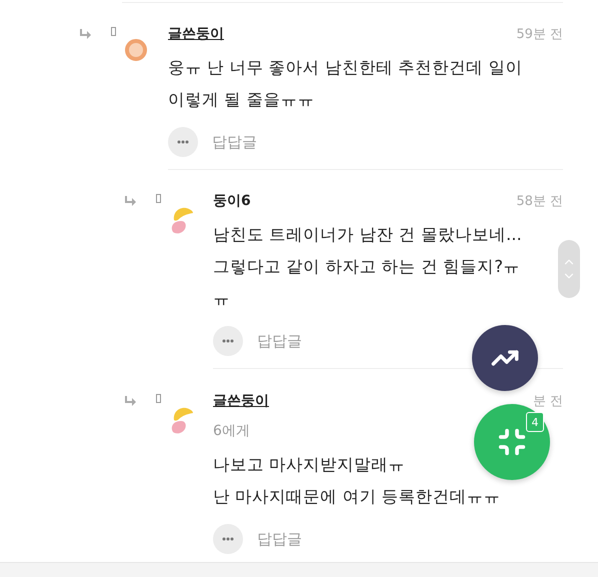  What do you see at coordinates (535, 422) in the screenshot?
I see `count-badge: 4` at bounding box center [535, 422].